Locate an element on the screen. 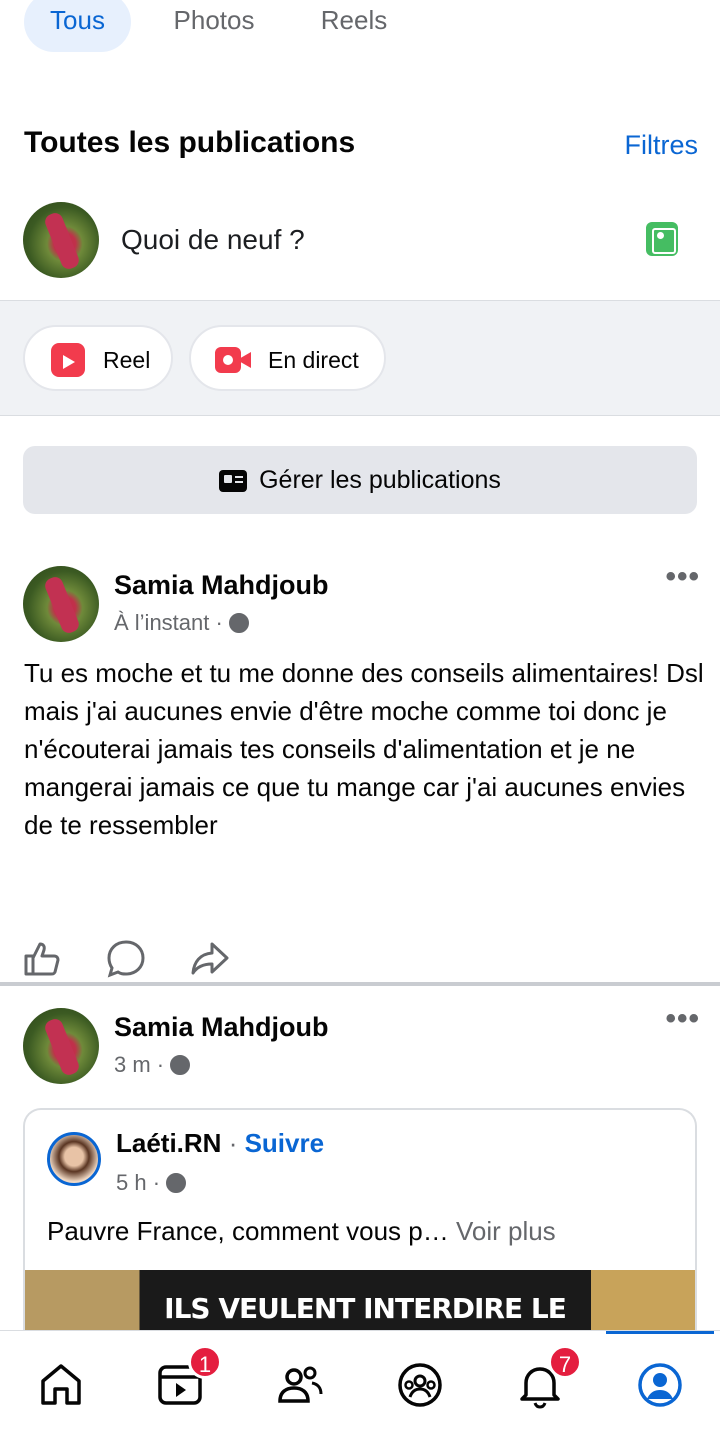 The height and width of the screenshot is (1448, 720). shared-time: 5 h is located at coordinates (131, 1182).